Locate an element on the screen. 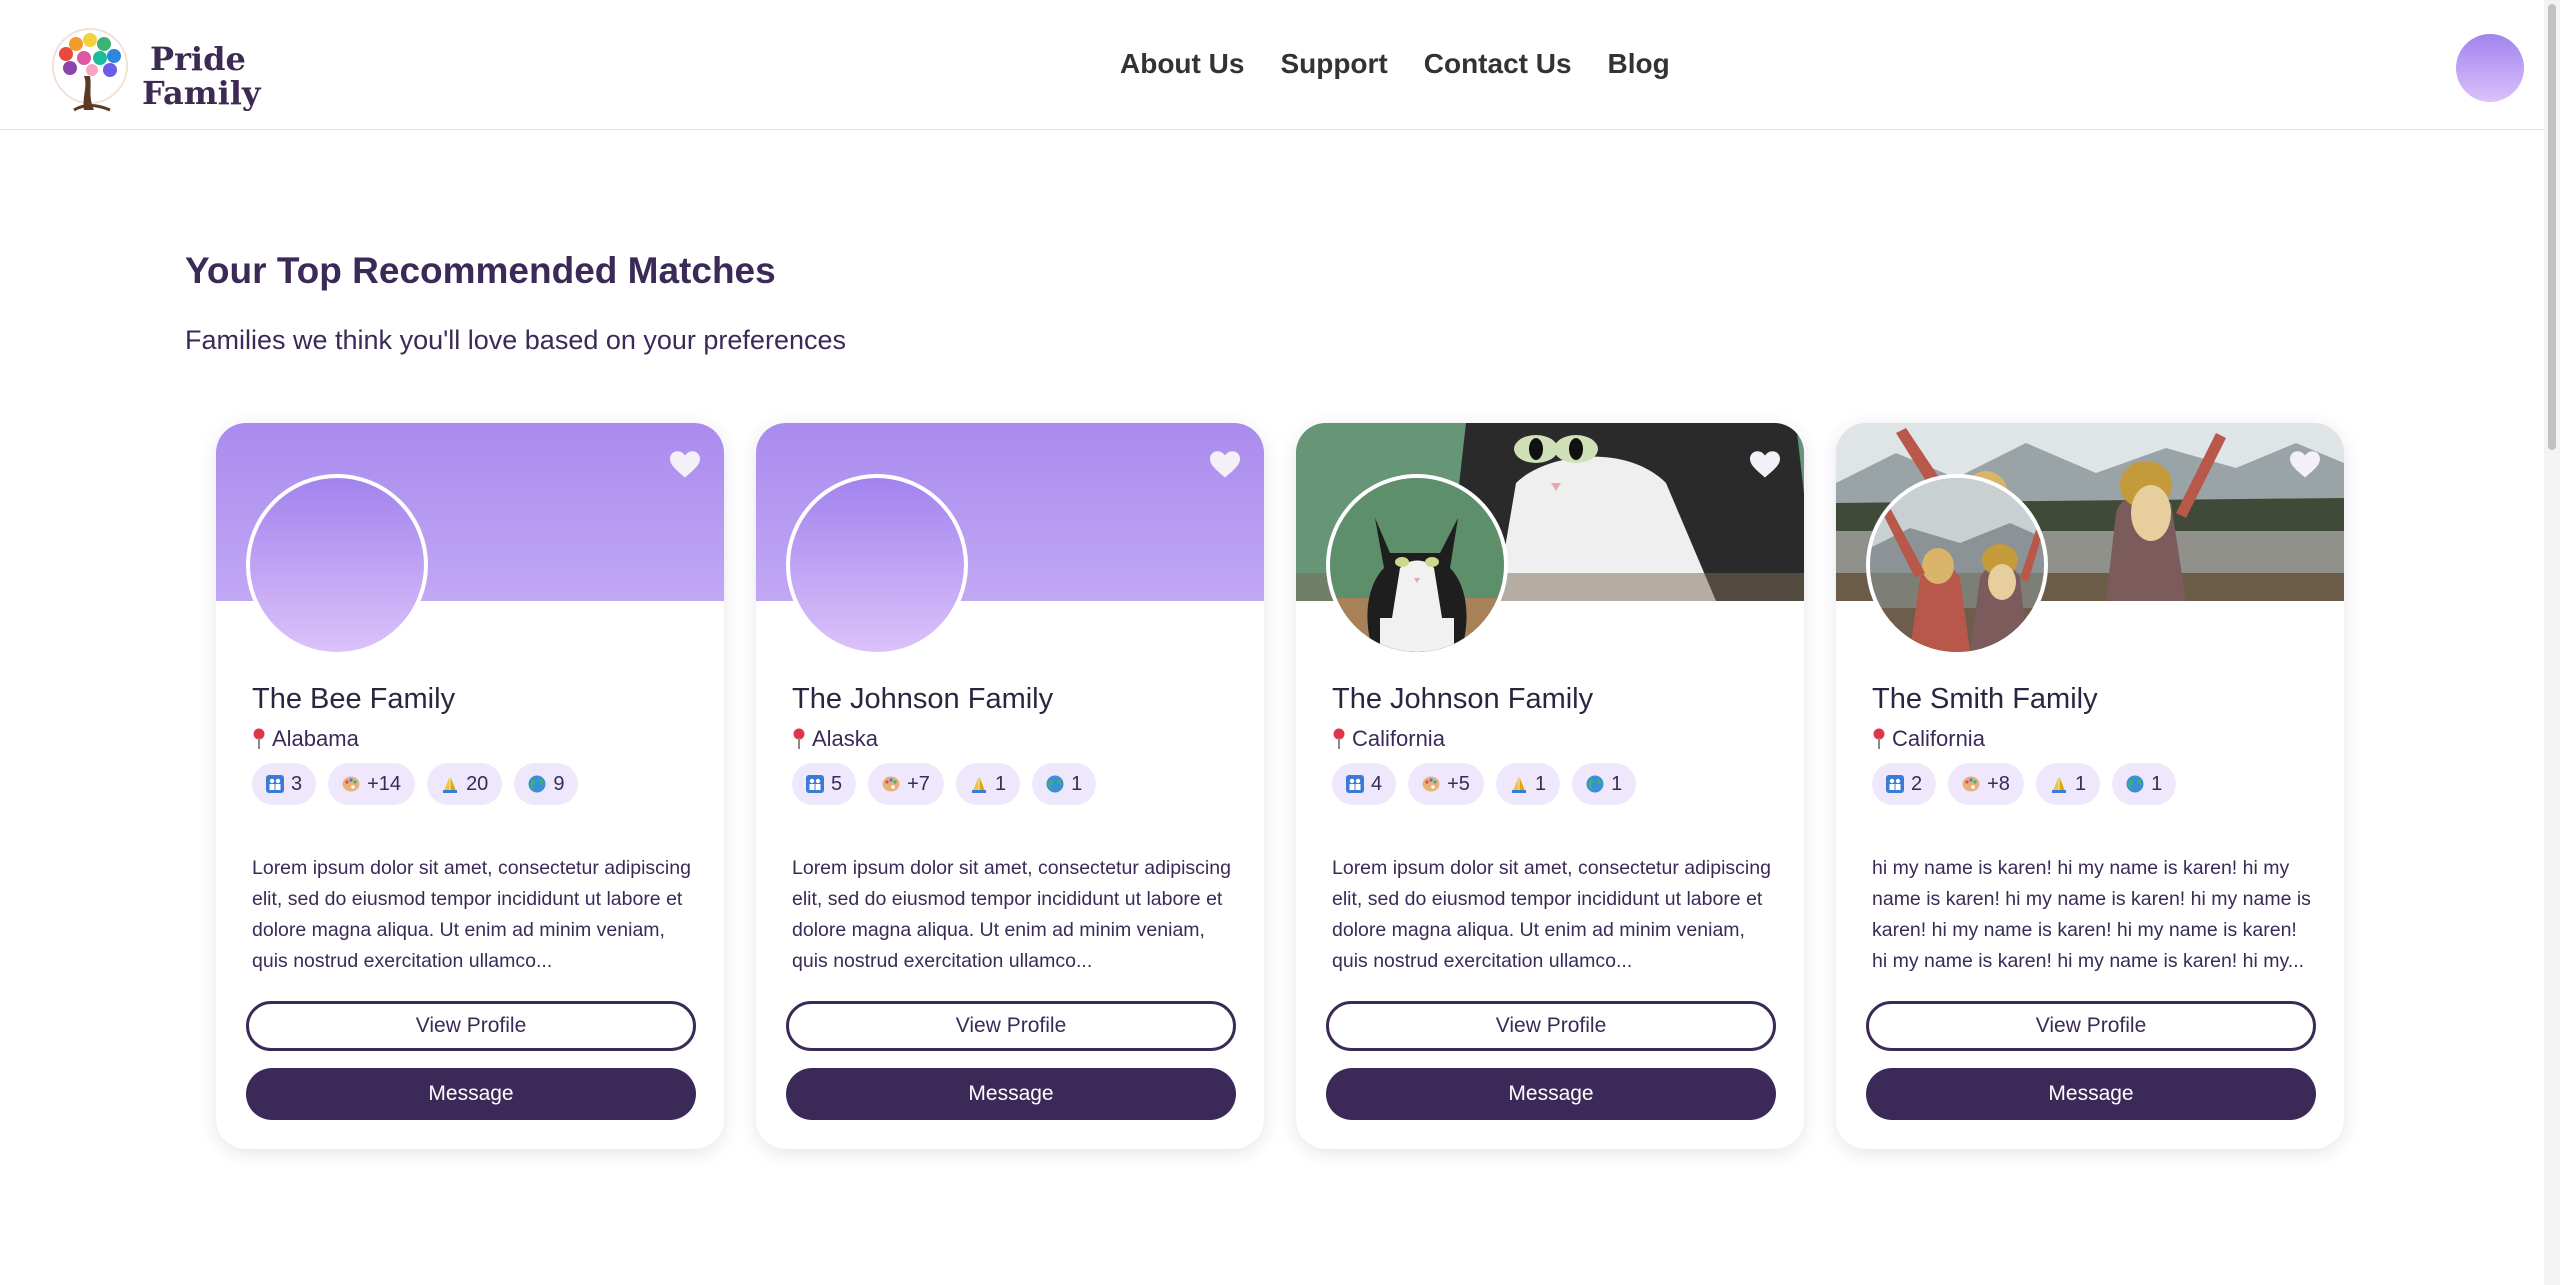 This screenshot has width=2560, height=1285. brand-line-2: Family is located at coordinates (201, 93).